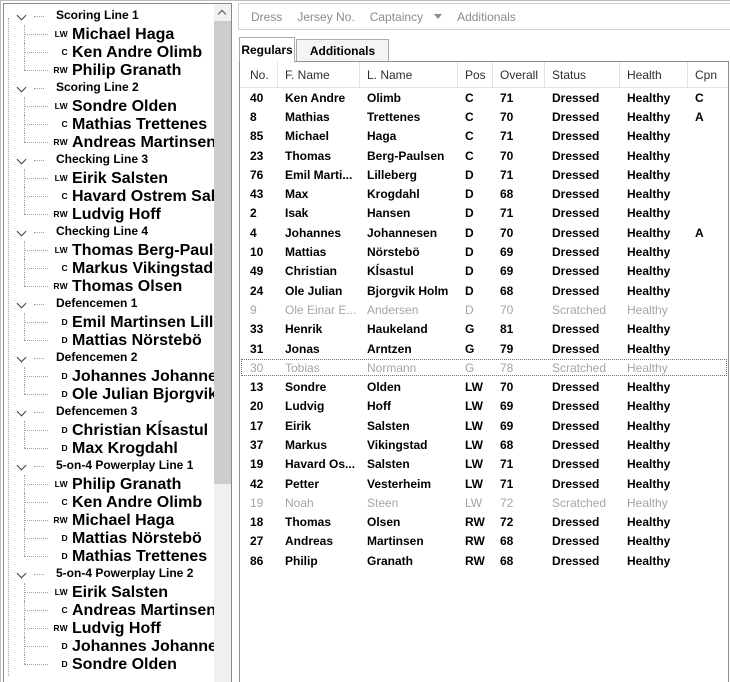  I want to click on col-health: Health, so click(654, 74).